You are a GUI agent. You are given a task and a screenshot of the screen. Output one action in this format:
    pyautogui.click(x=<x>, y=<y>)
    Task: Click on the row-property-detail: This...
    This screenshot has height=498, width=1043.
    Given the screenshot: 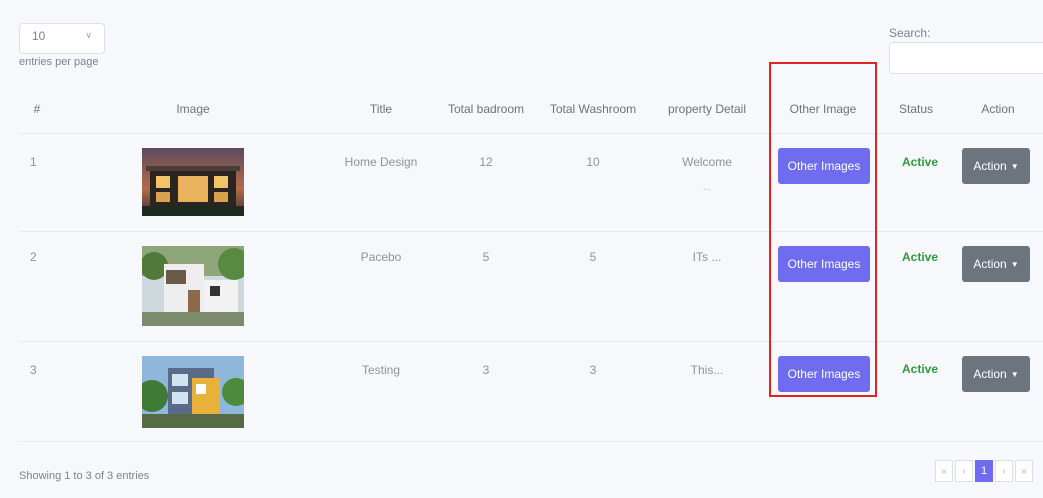 What is the action you would take?
    pyautogui.click(x=707, y=370)
    